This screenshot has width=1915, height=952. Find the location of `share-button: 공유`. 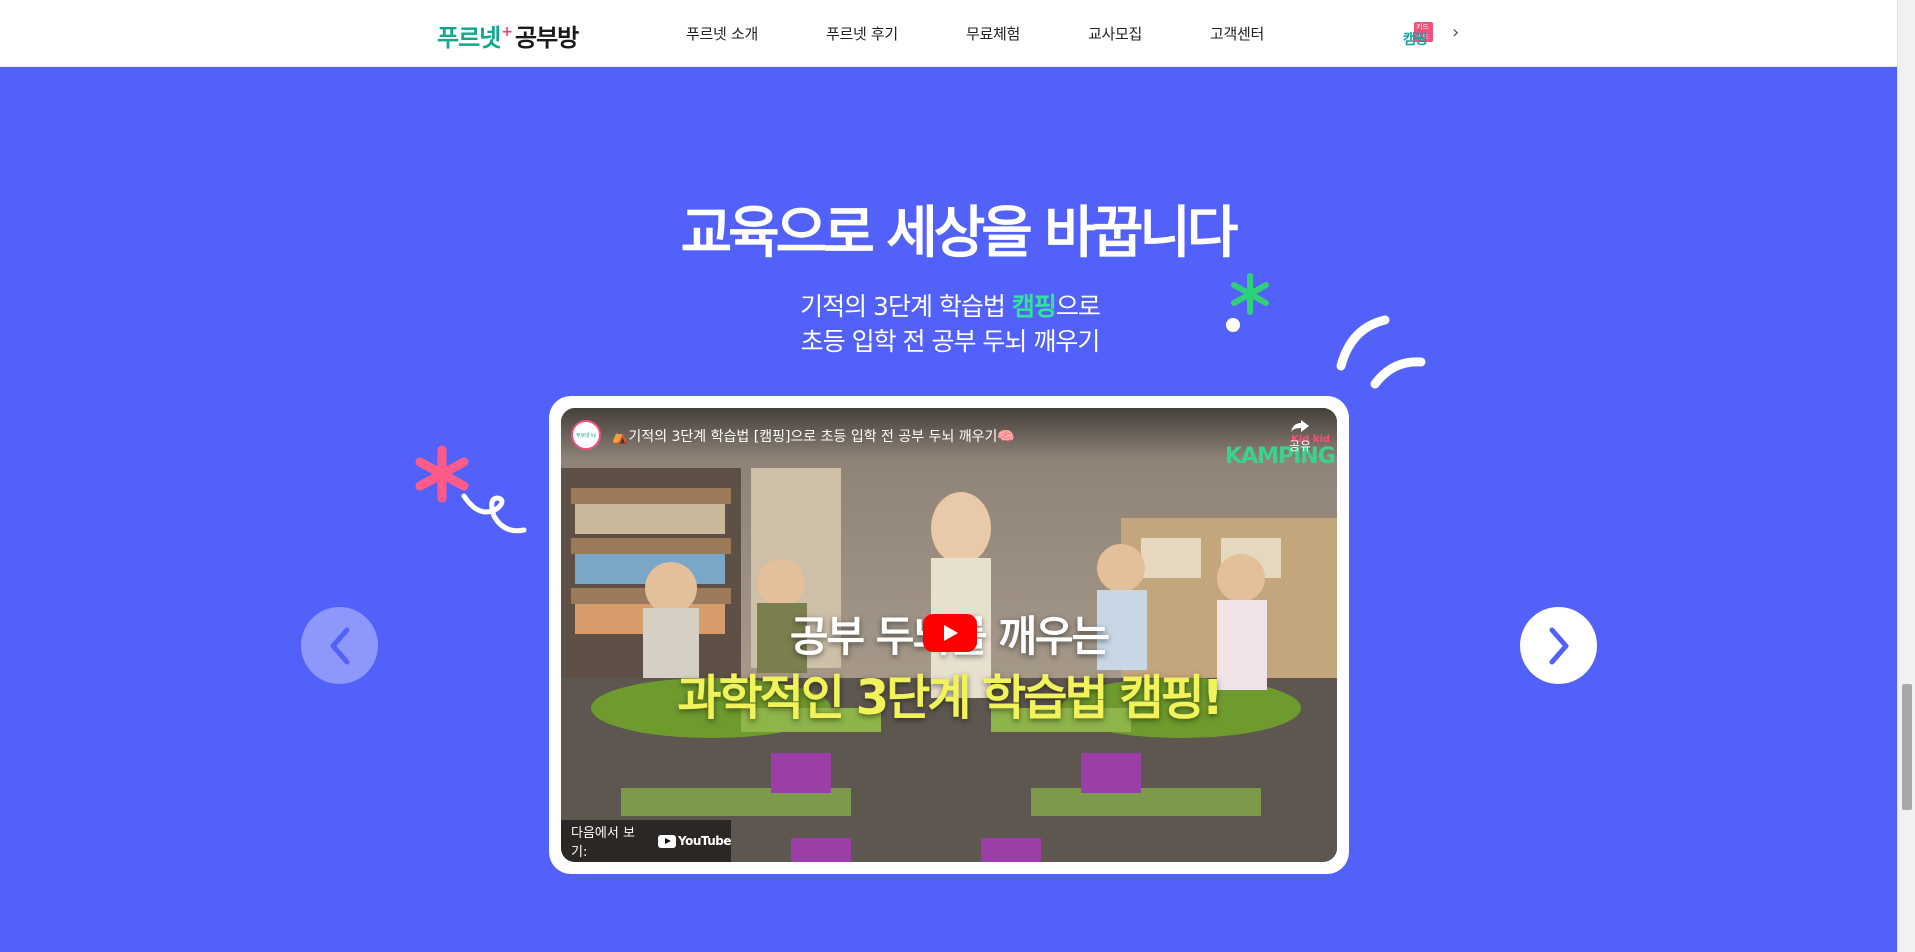

share-button: 공유 is located at coordinates (1300, 436).